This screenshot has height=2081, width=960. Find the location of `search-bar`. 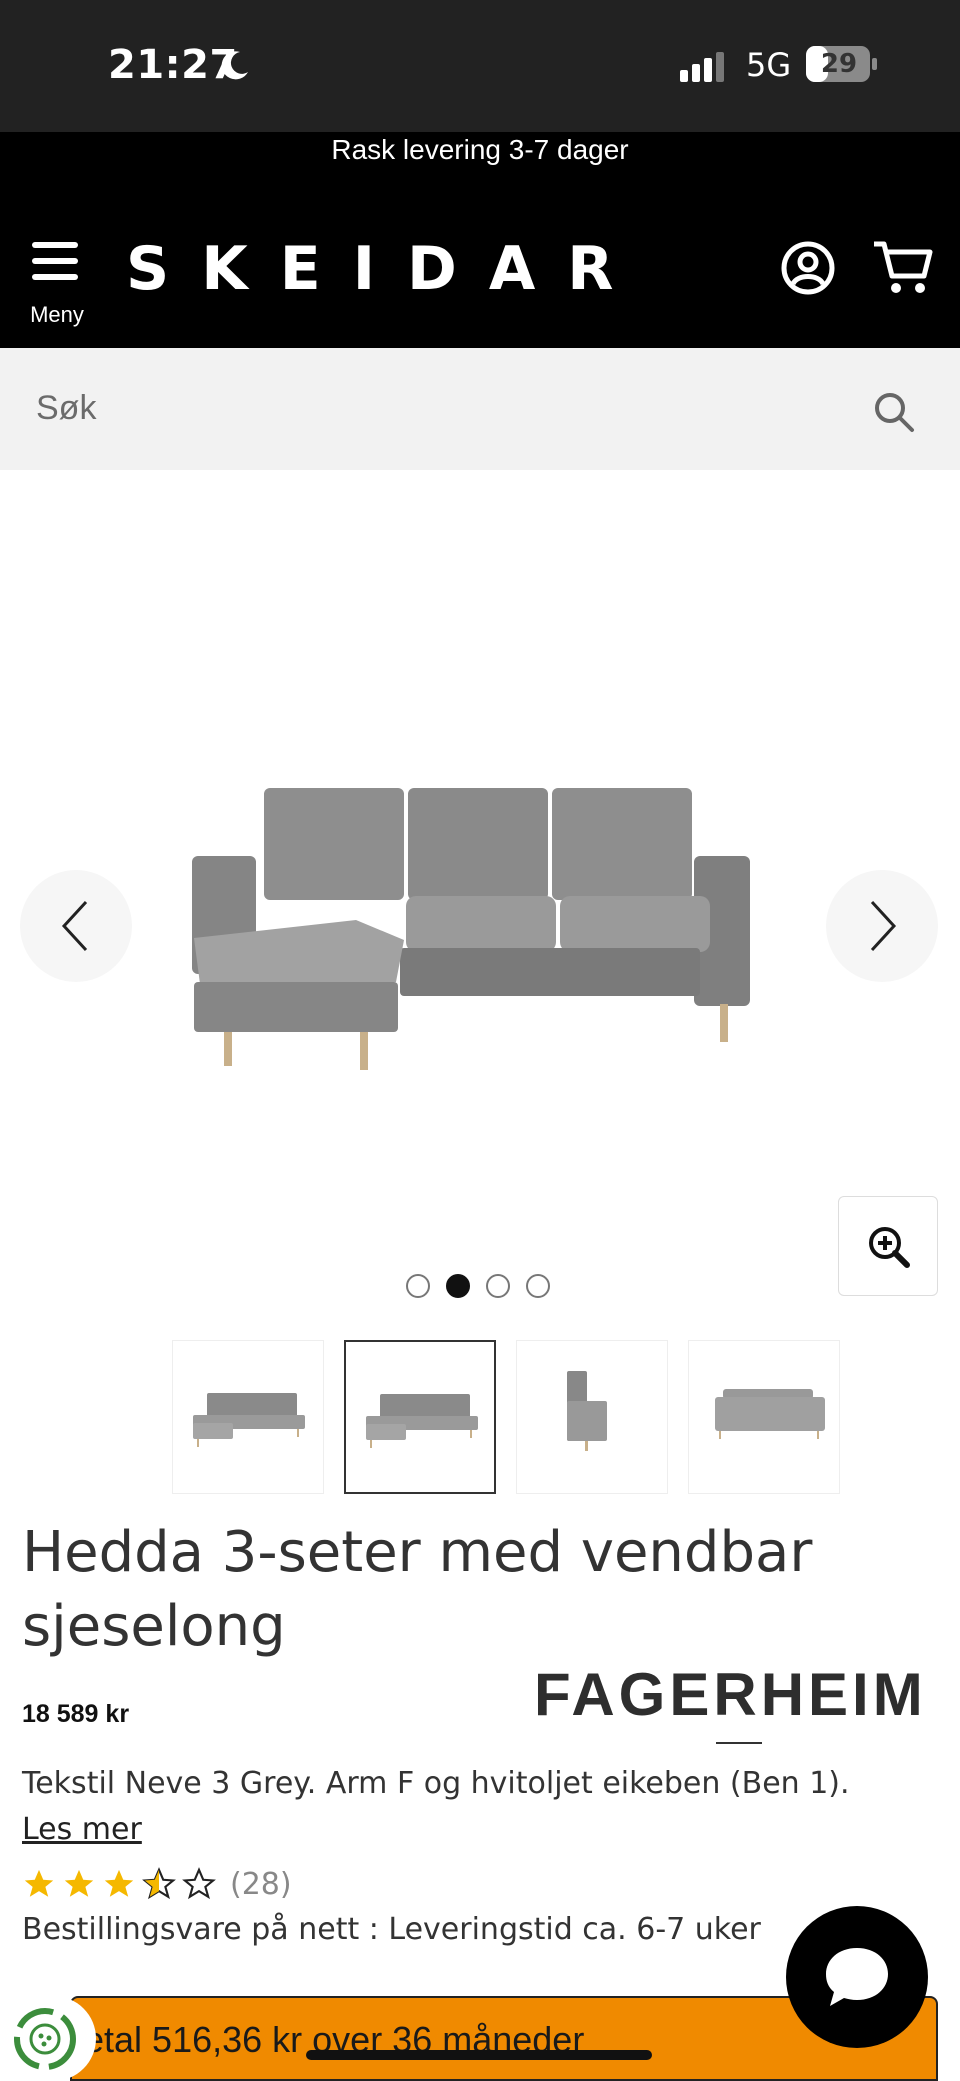

search-bar is located at coordinates (480, 409).